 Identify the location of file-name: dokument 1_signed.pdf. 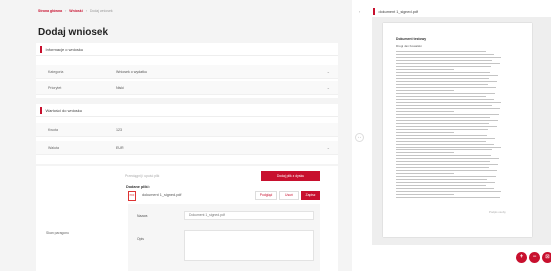
(161, 195).